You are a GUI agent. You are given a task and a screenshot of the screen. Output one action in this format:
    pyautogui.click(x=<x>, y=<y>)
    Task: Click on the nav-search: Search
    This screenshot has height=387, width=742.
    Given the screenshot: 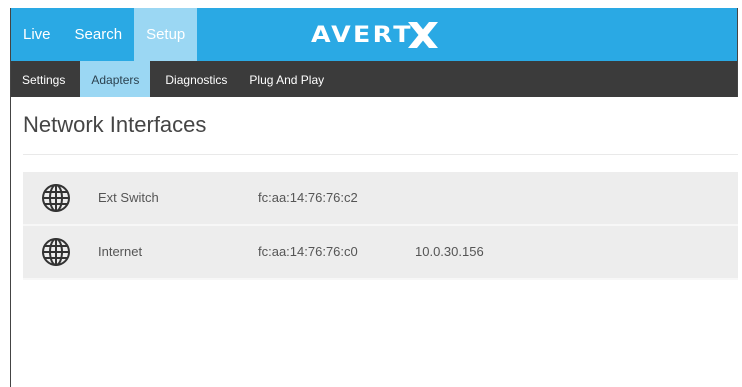 What is the action you would take?
    pyautogui.click(x=99, y=34)
    